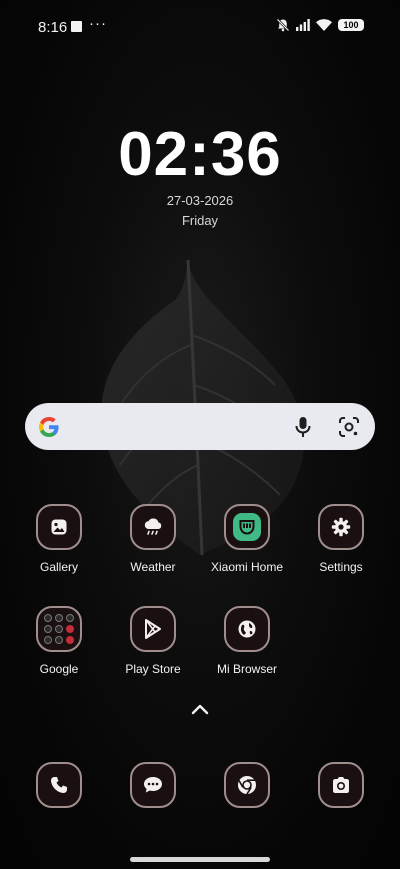 The width and height of the screenshot is (400, 869). Describe the element at coordinates (200, 27) in the screenshot. I see `status-bar: 8:16 ··· 100` at that location.